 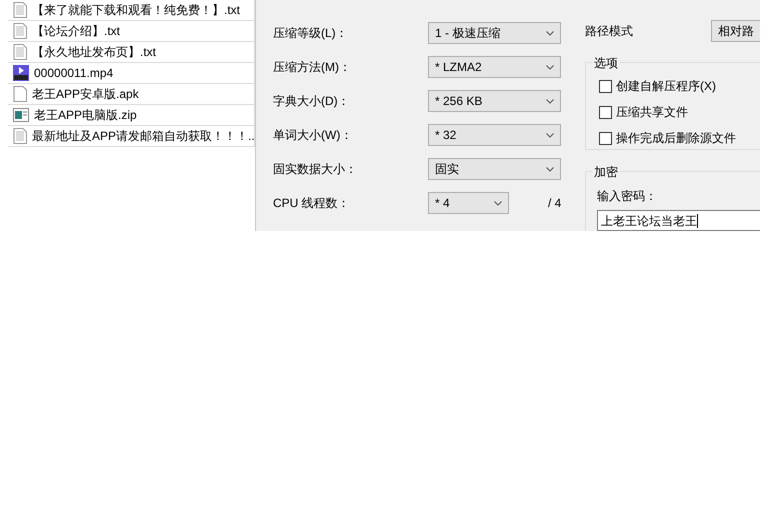 I want to click on file-row: 老王APP安卓版.apk, so click(x=131, y=94).